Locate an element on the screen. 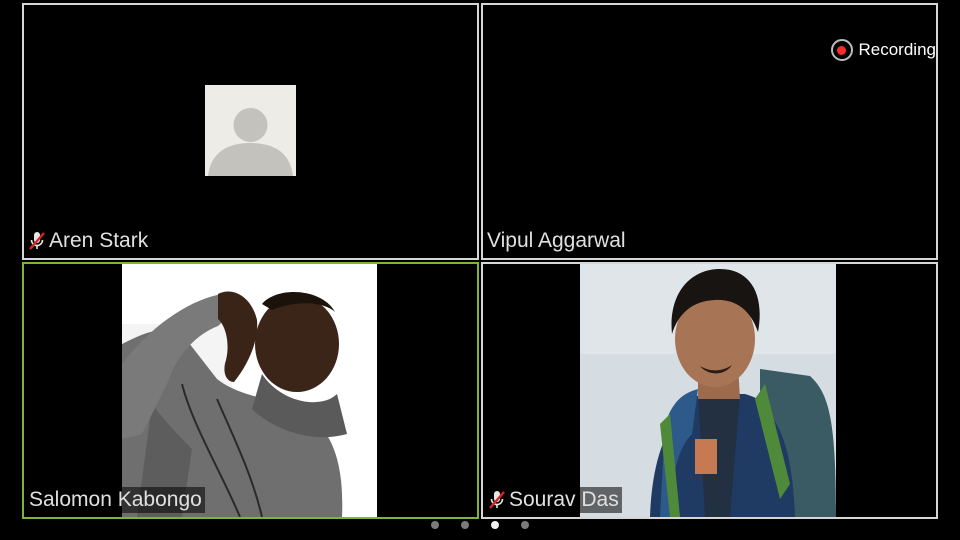  participant-name-label: Aren Stark is located at coordinates (88, 241).